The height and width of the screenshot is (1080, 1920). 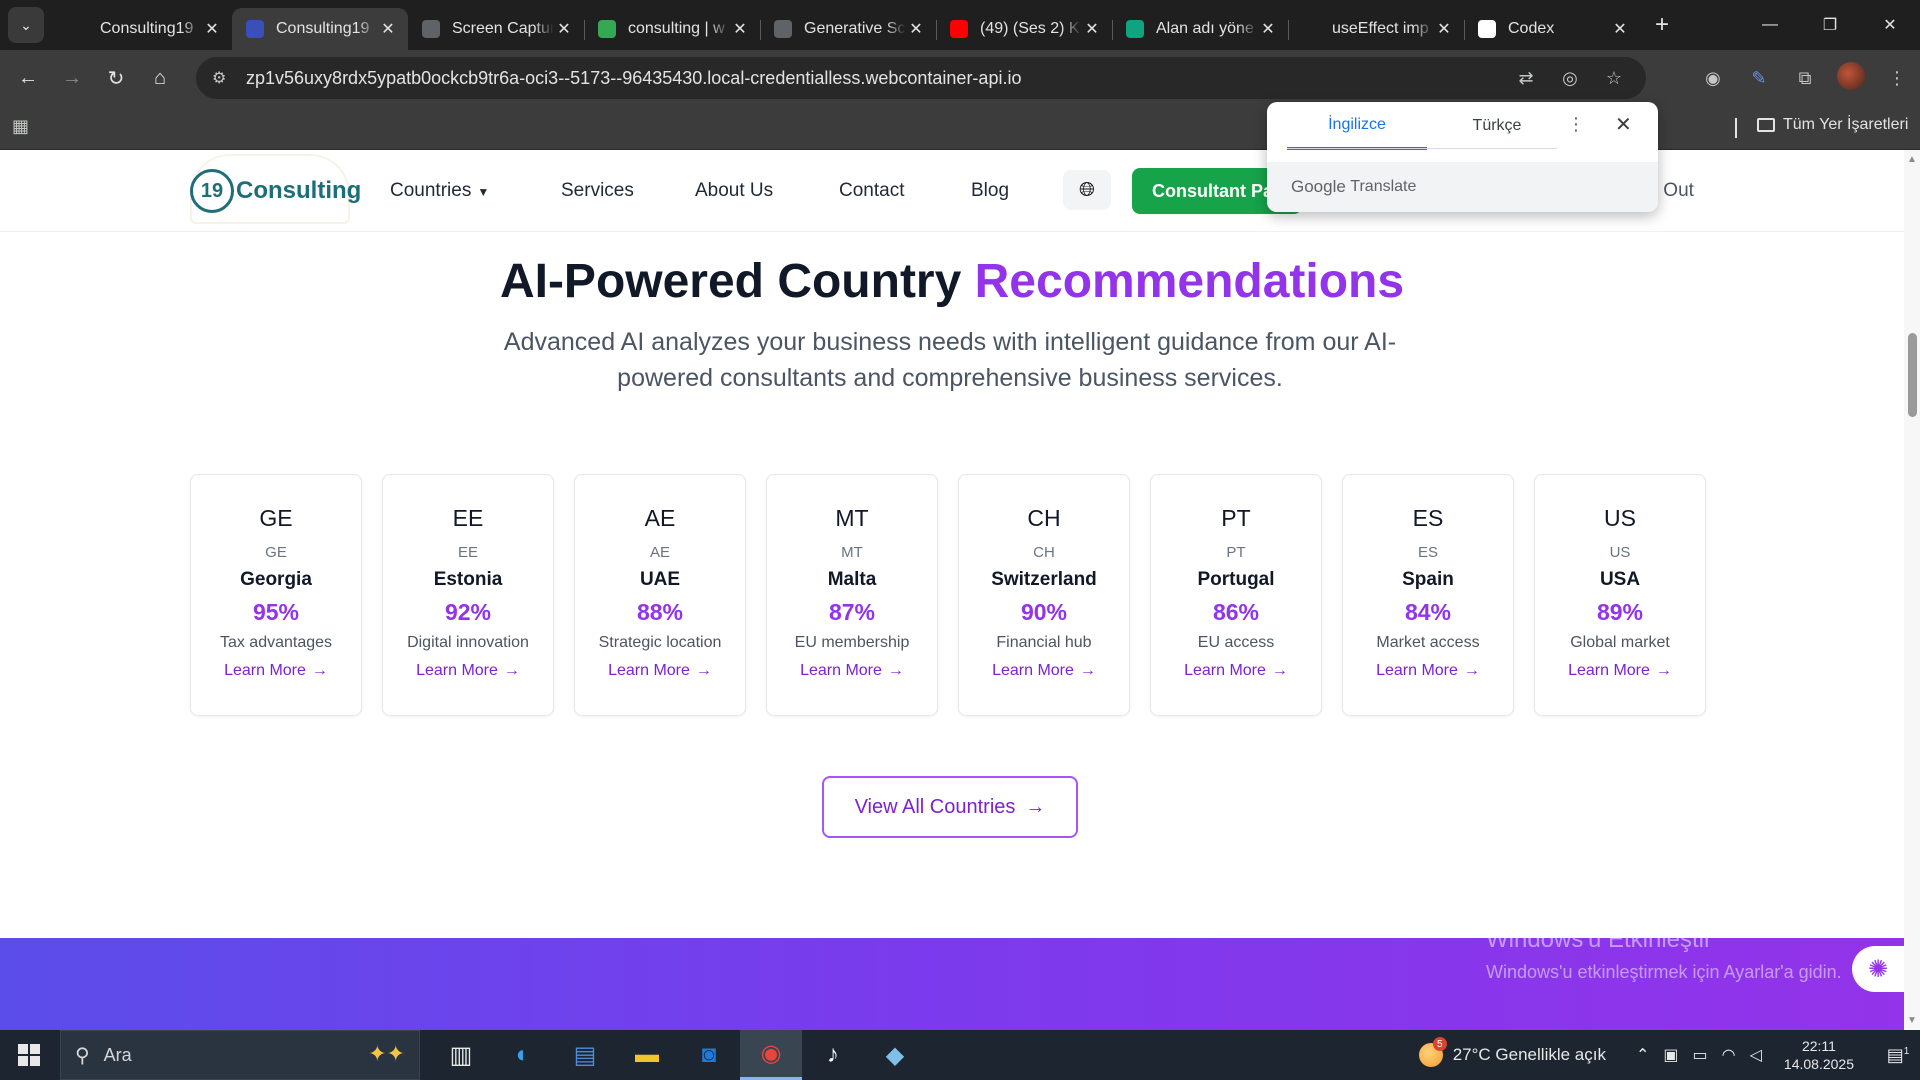 What do you see at coordinates (1819, 1055) in the screenshot?
I see `clock: 22:11 14.08.2025` at bounding box center [1819, 1055].